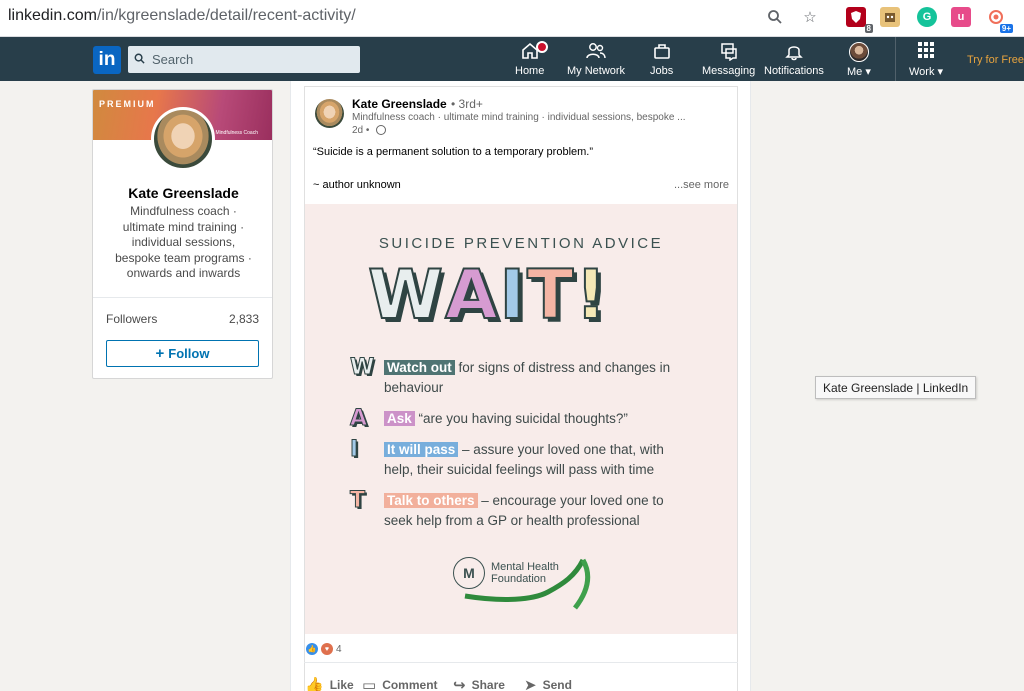 Image resolution: width=1024 pixels, height=691 pixels. I want to click on like-button: 👍 Like, so click(329, 683).